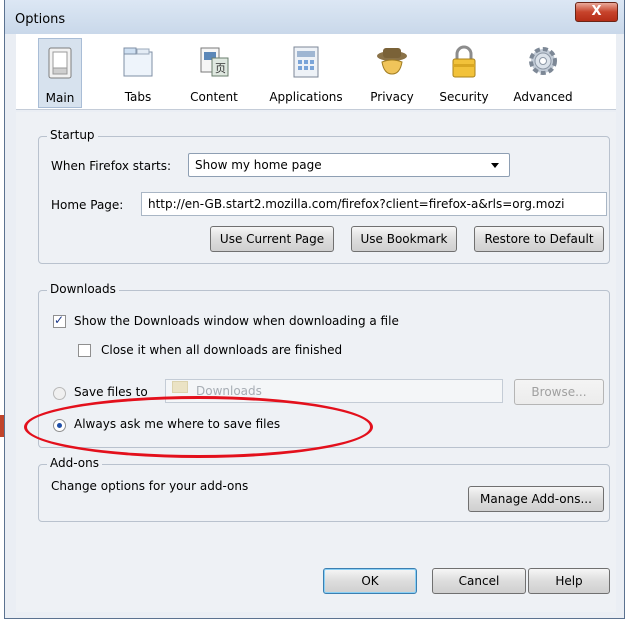 The image size is (629, 619). Describe the element at coordinates (370, 581) in the screenshot. I see `ok-button: OK` at that location.